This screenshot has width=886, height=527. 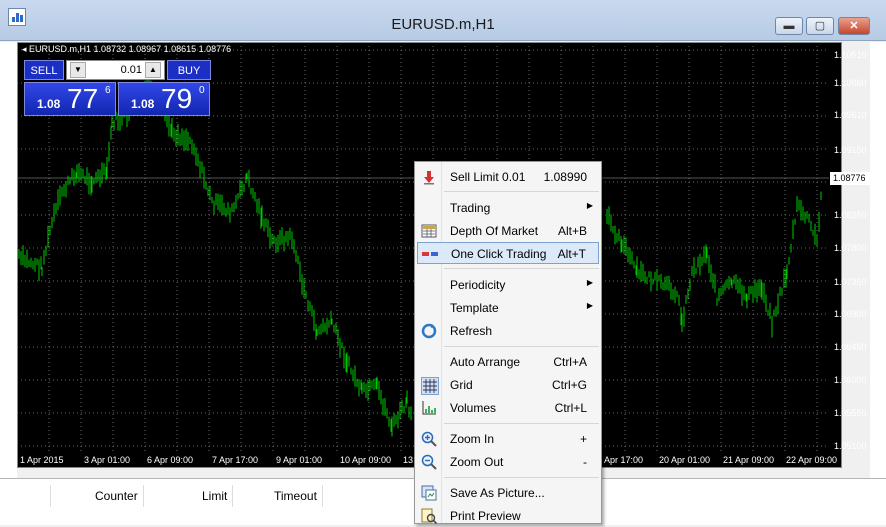 I want to click on sell-limit-arrow-icon, so click(x=429, y=178).